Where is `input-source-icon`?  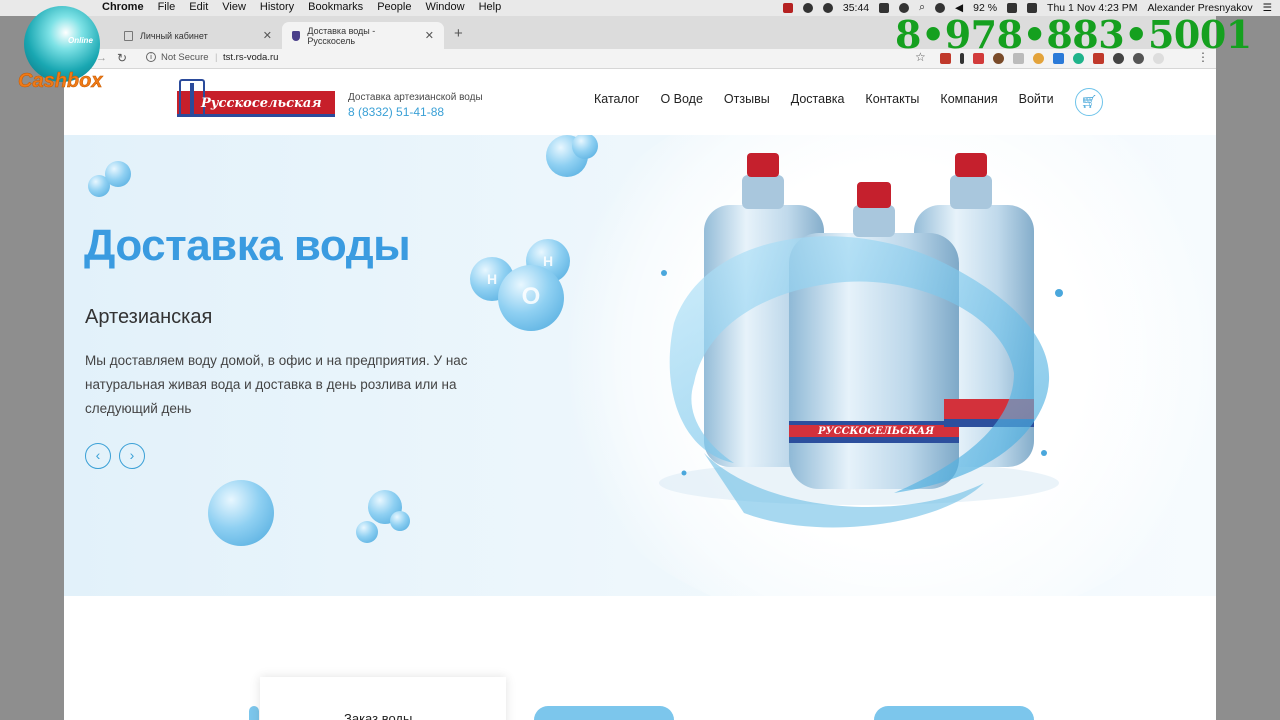 input-source-icon is located at coordinates (1032, 7).